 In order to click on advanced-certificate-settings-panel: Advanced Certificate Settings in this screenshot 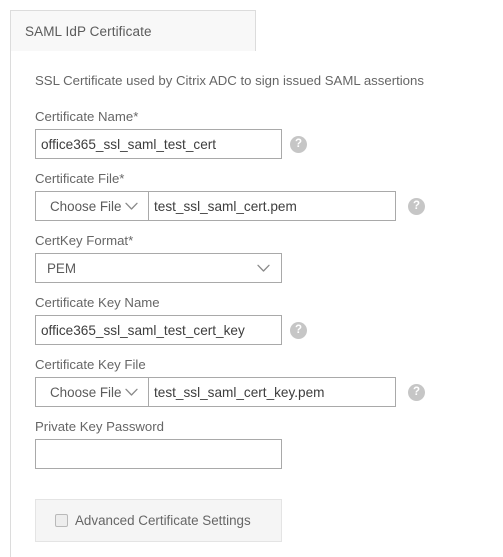, I will do `click(158, 520)`.